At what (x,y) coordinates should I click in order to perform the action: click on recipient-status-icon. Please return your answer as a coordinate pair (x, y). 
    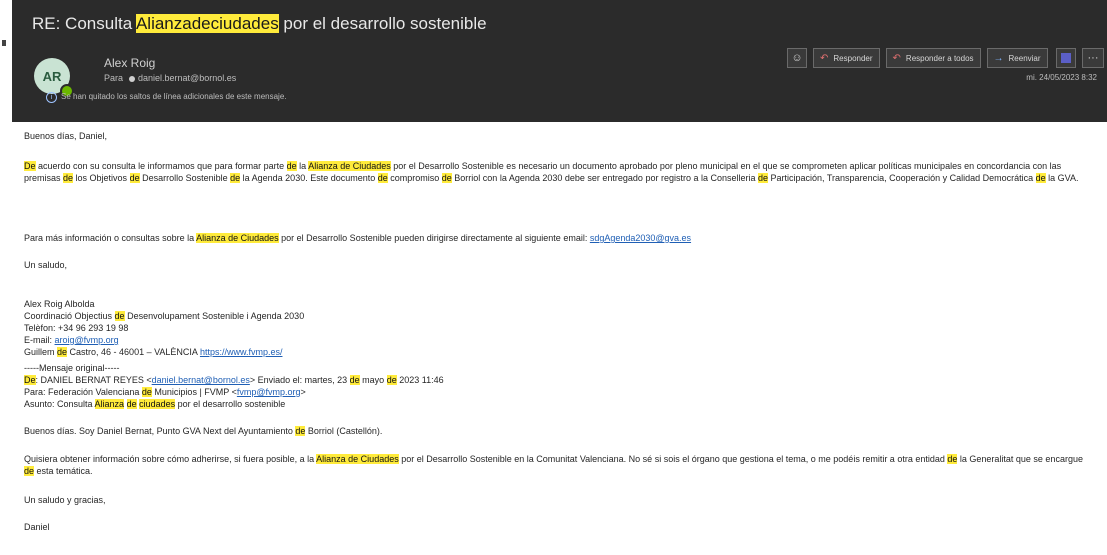
    Looking at the image, I should click on (132, 78).